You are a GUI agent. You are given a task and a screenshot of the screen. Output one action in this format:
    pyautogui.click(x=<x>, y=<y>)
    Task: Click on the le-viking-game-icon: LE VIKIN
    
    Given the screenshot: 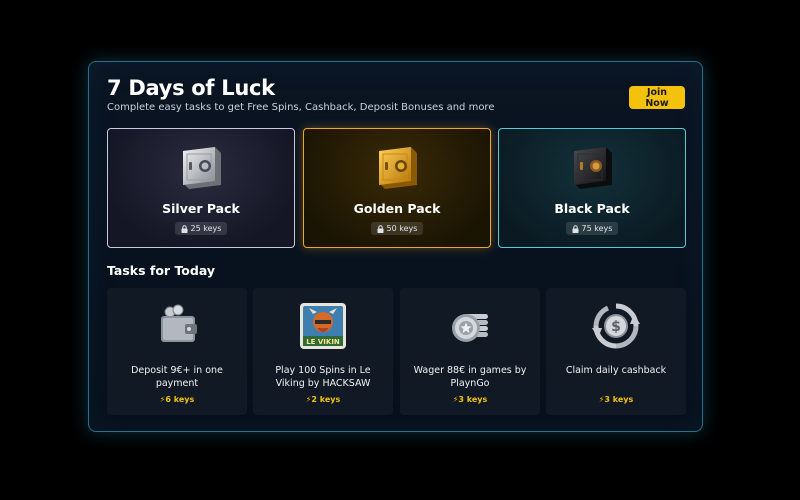 What is the action you would take?
    pyautogui.click(x=323, y=326)
    